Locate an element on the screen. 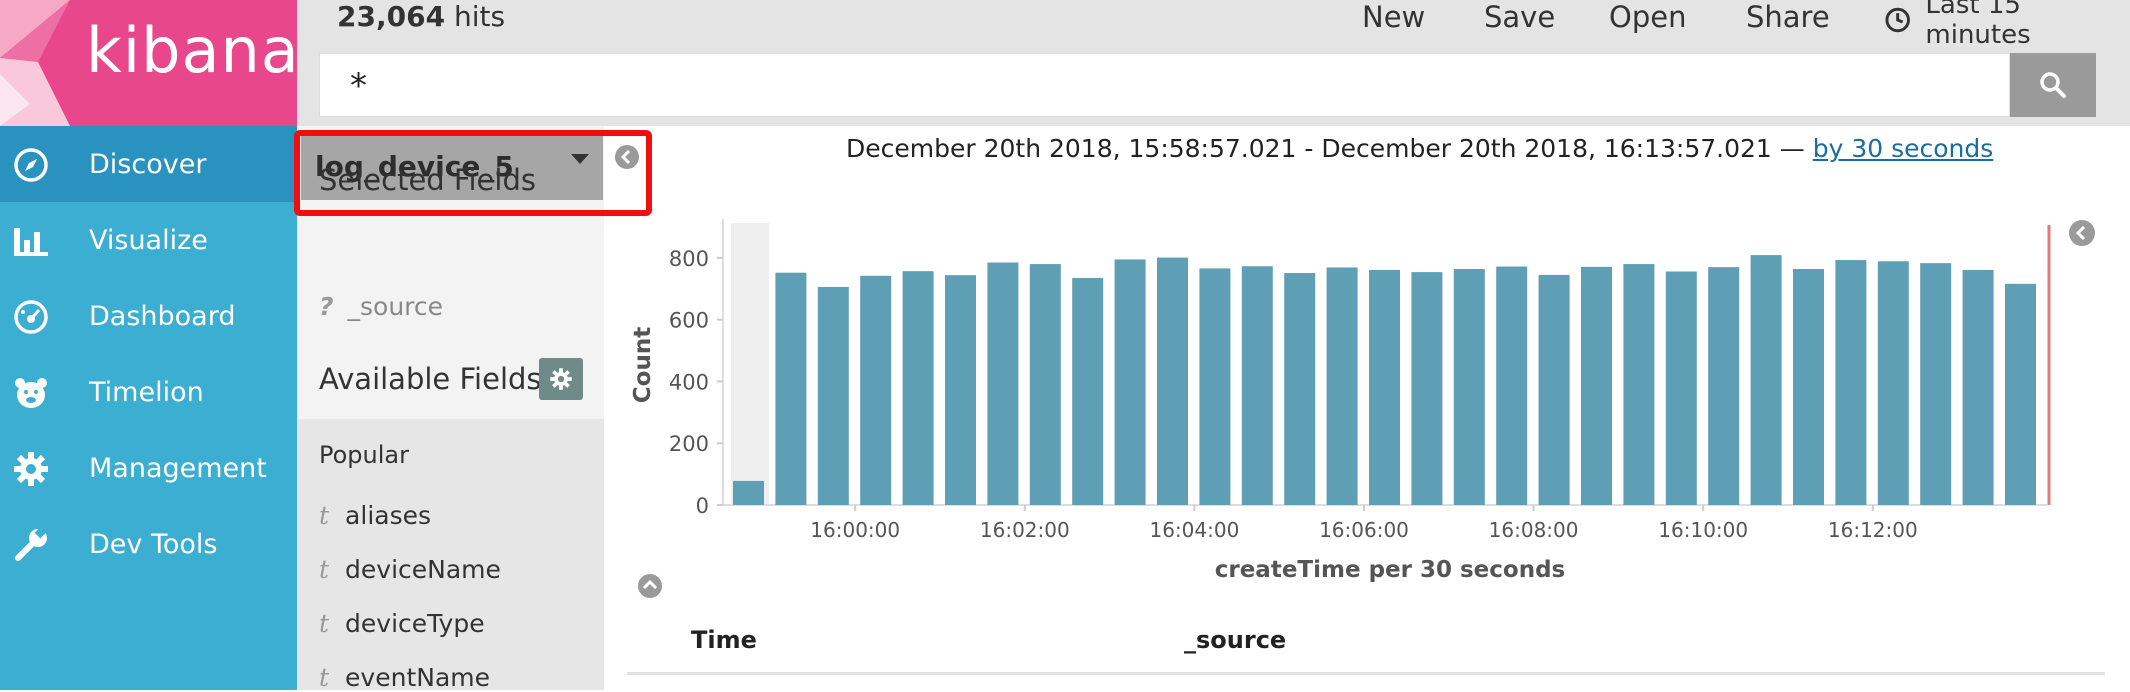 This screenshot has width=2130, height=692. gear-icon is located at coordinates (561, 379).